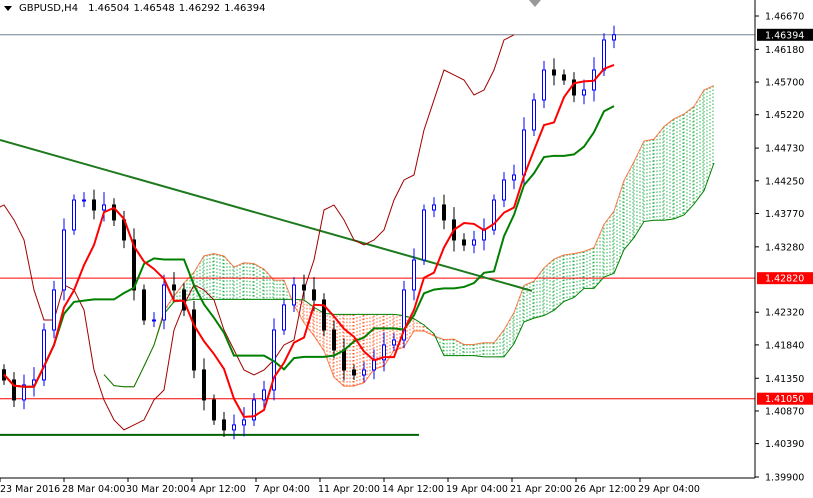  I want to click on price-tick-label: 1.39900, so click(784, 478).